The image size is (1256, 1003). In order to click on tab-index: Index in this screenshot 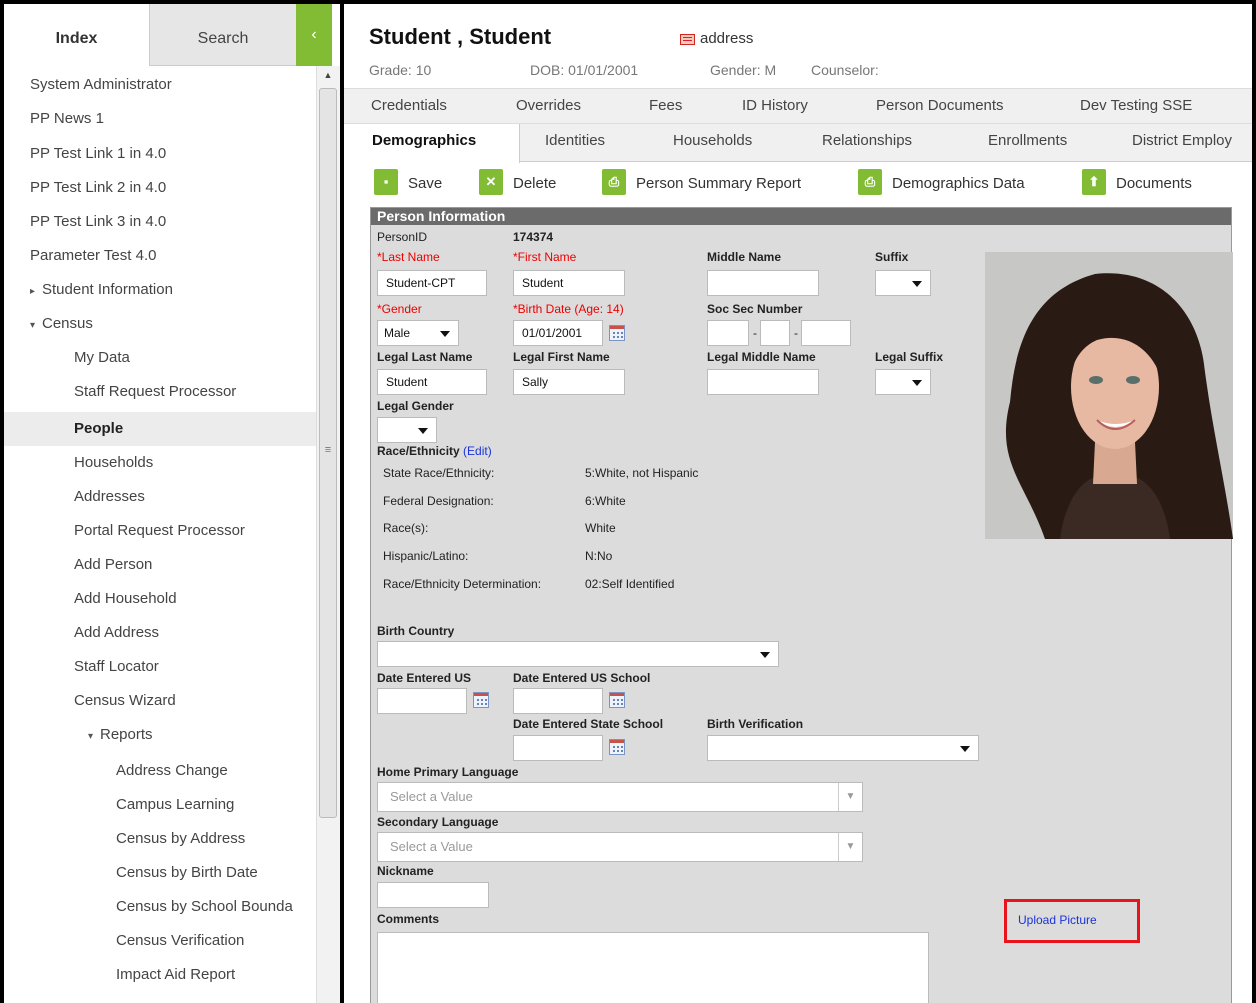, I will do `click(77, 35)`.